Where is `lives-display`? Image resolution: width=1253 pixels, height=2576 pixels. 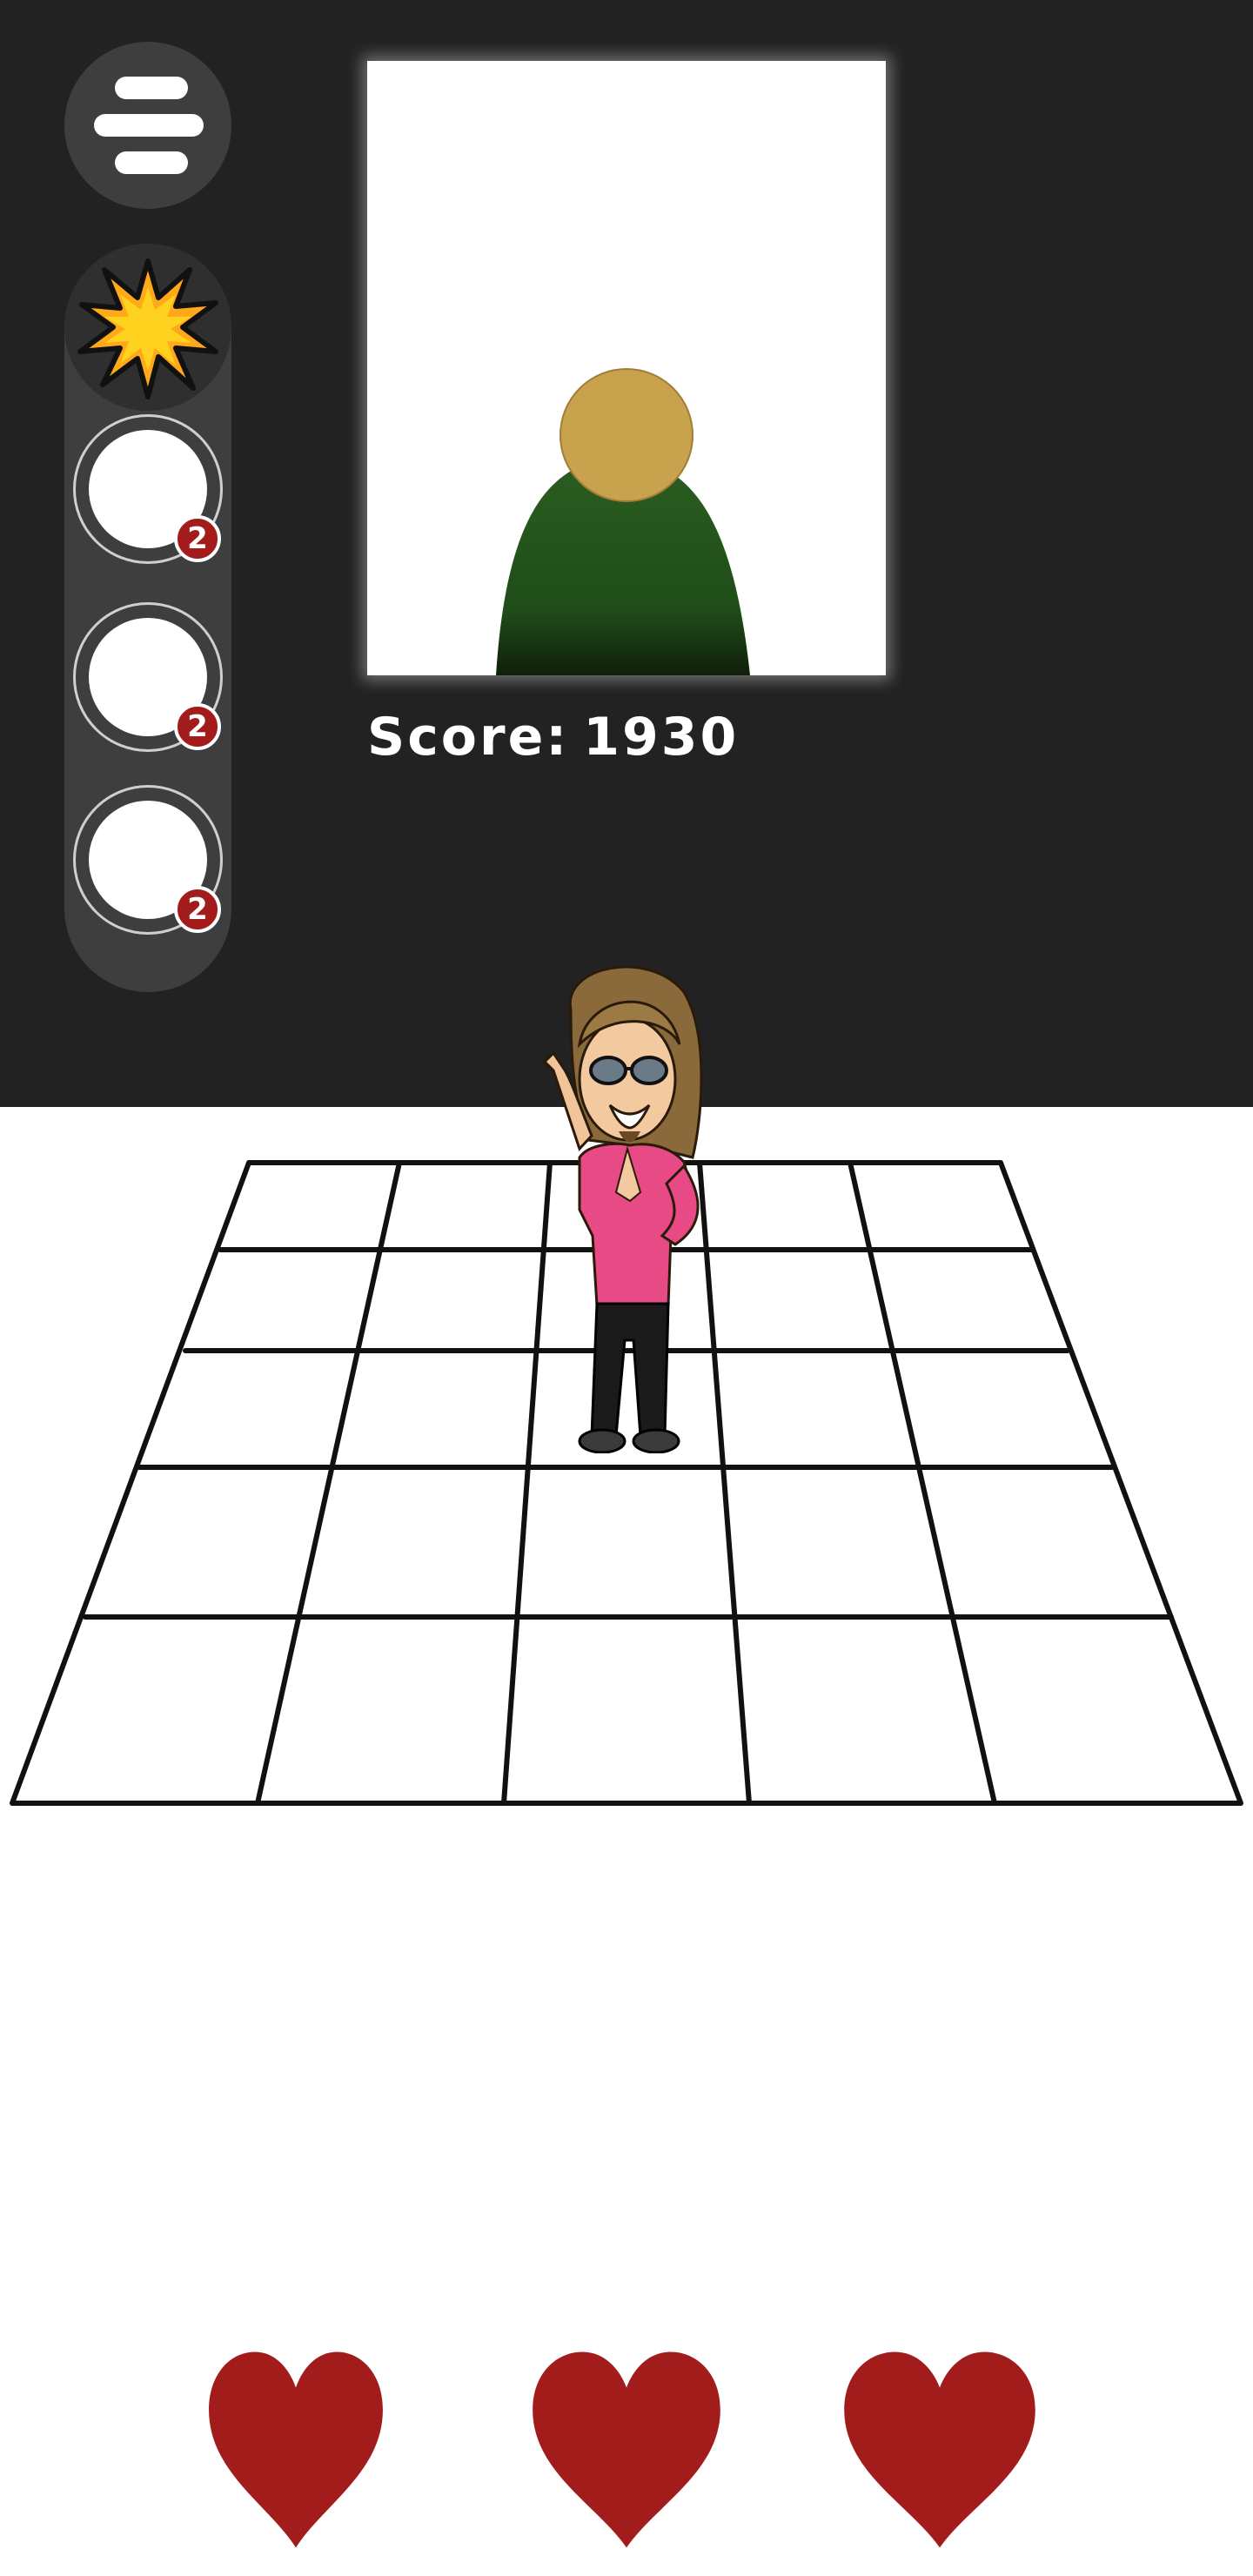 lives-display is located at coordinates (626, 2450).